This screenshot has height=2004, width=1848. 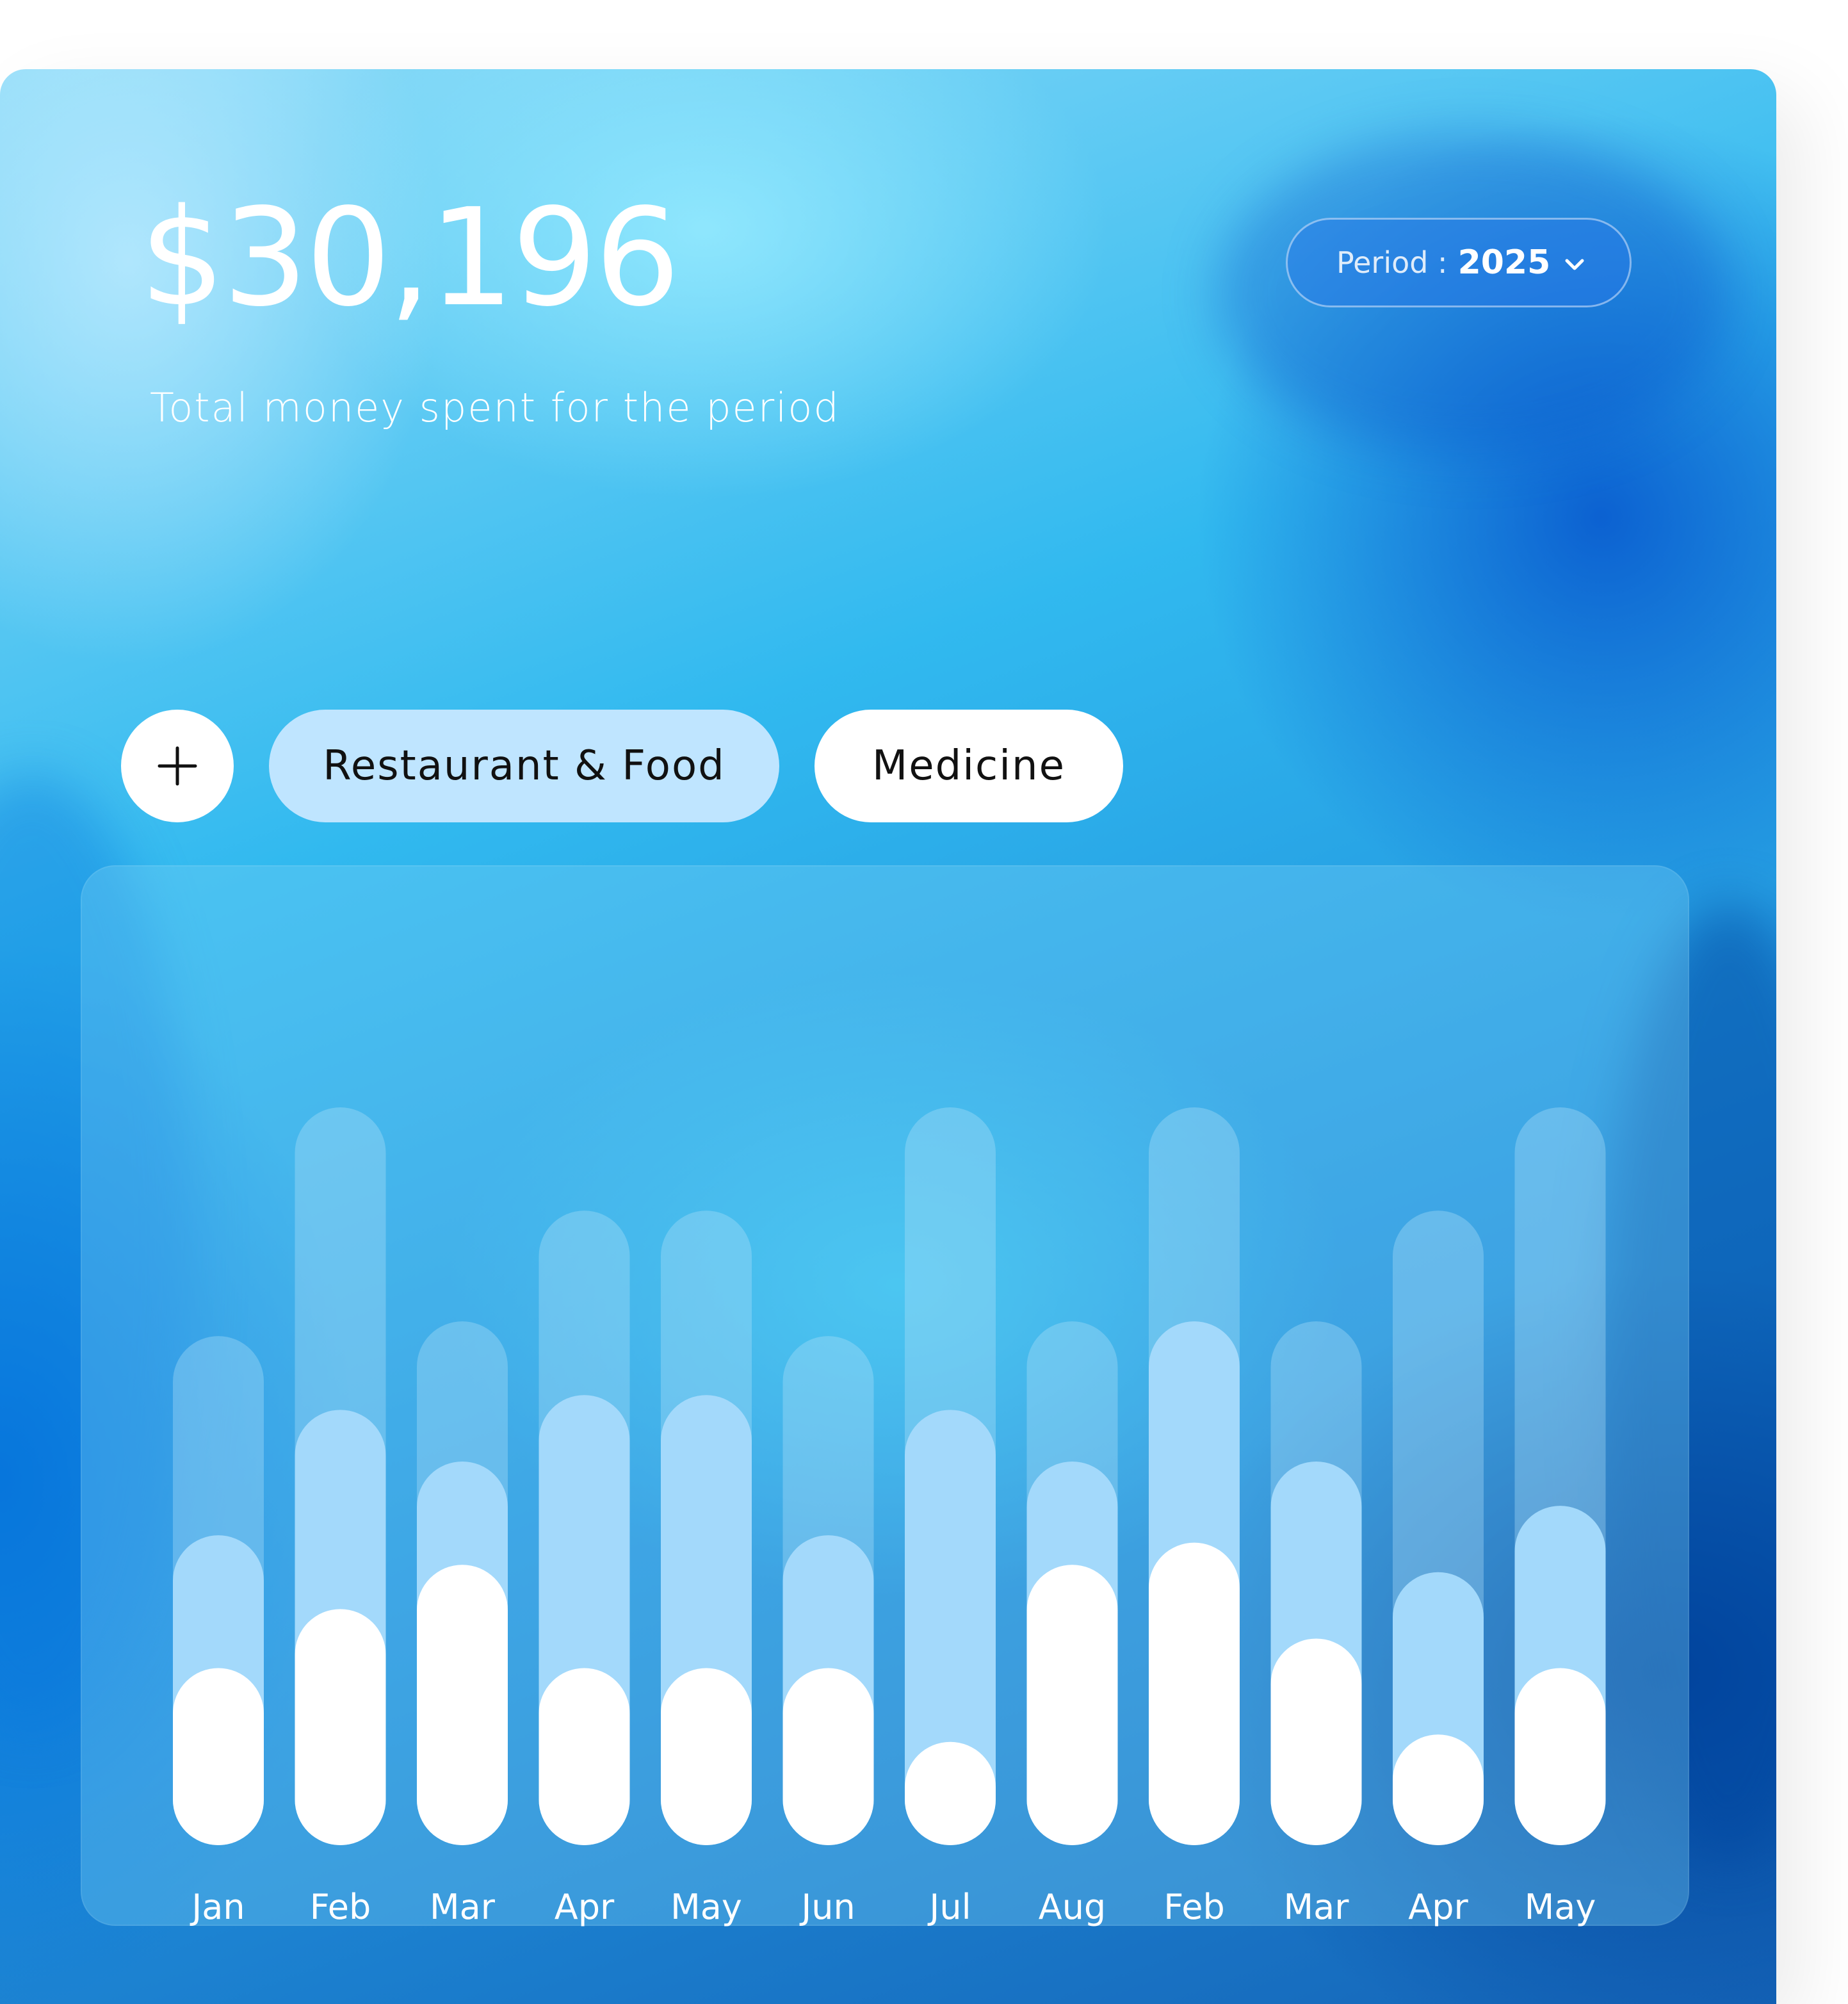 What do you see at coordinates (1504, 262) in the screenshot?
I see `period-value: 2025` at bounding box center [1504, 262].